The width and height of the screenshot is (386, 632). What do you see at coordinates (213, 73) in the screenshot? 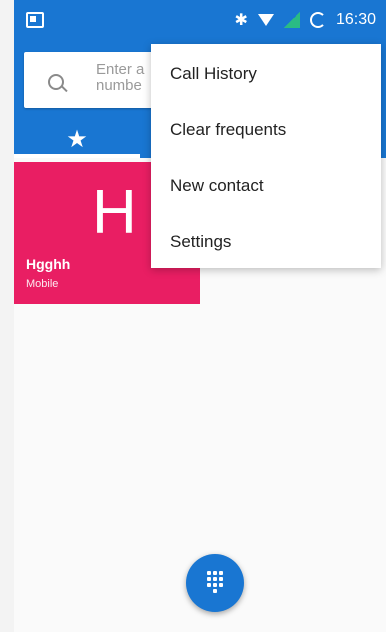
I see `menu-item-label: Call History` at bounding box center [213, 73].